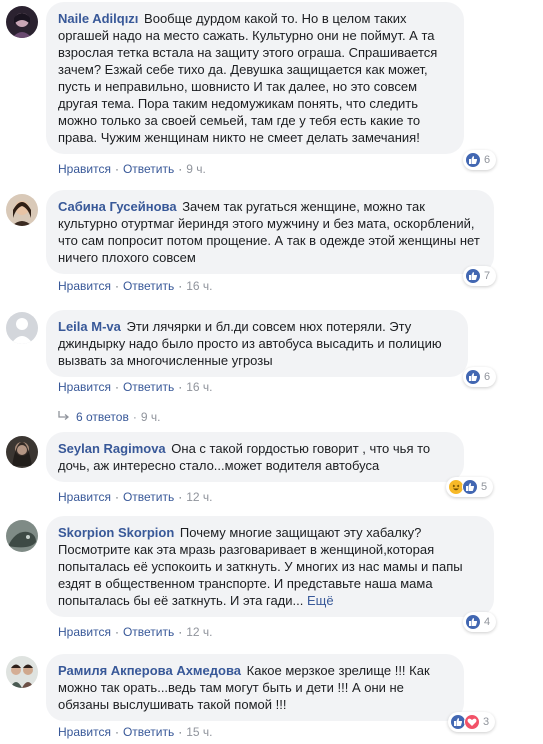 The image size is (543, 744). I want to click on reaction-summary: 3, so click(472, 722).